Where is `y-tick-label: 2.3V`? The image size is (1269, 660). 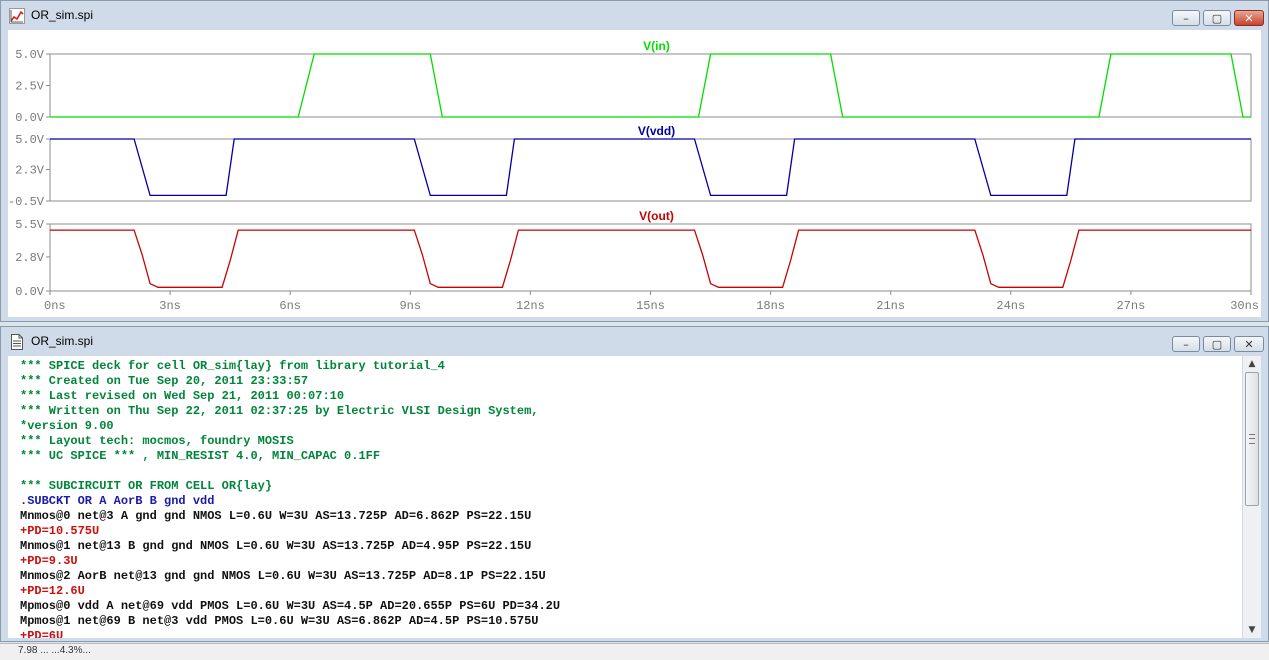
y-tick-label: 2.3V is located at coordinates (30, 170).